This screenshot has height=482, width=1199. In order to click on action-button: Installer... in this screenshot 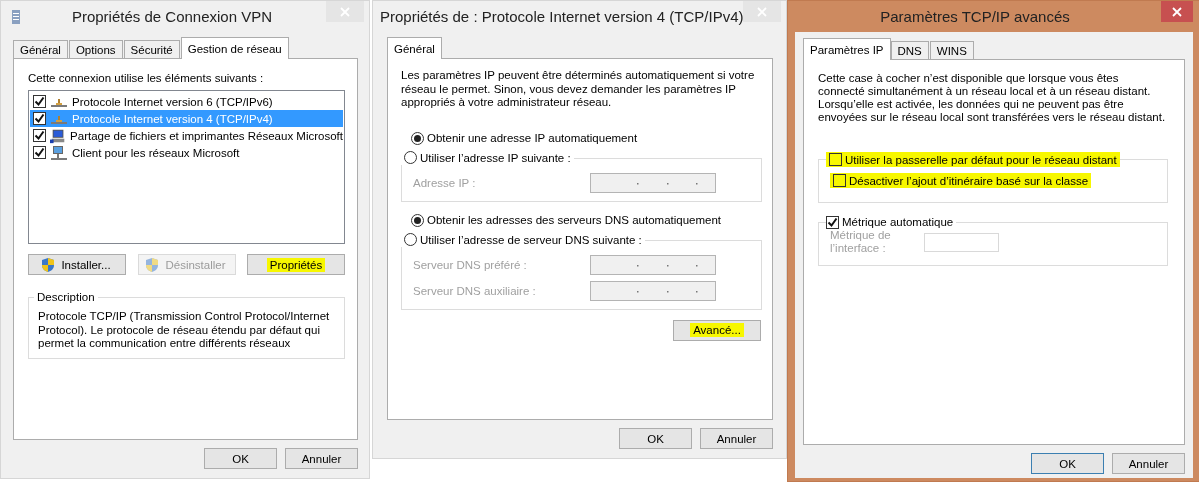, I will do `click(77, 264)`.